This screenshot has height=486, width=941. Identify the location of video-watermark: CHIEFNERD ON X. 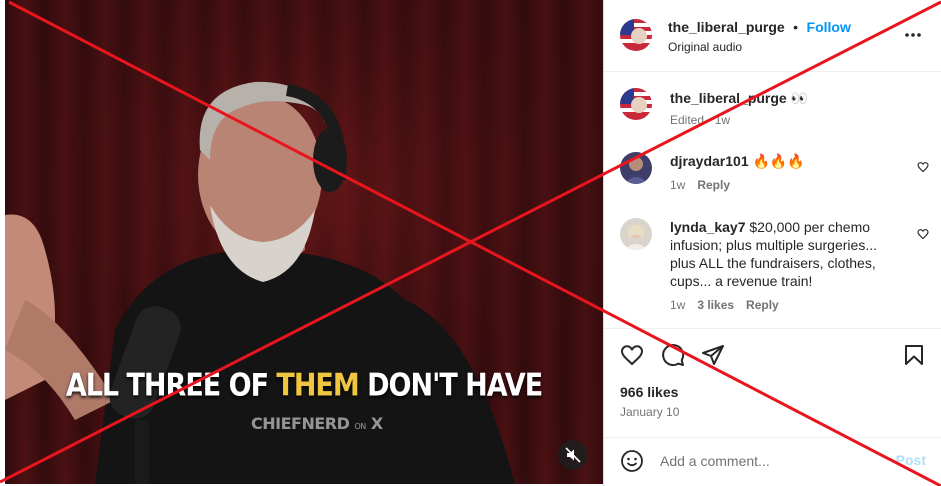
(317, 423).